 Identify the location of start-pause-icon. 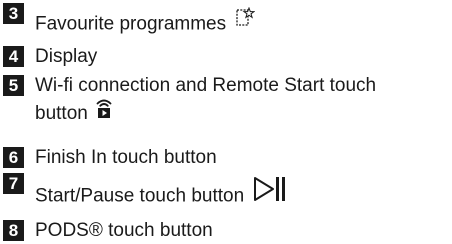
(270, 192).